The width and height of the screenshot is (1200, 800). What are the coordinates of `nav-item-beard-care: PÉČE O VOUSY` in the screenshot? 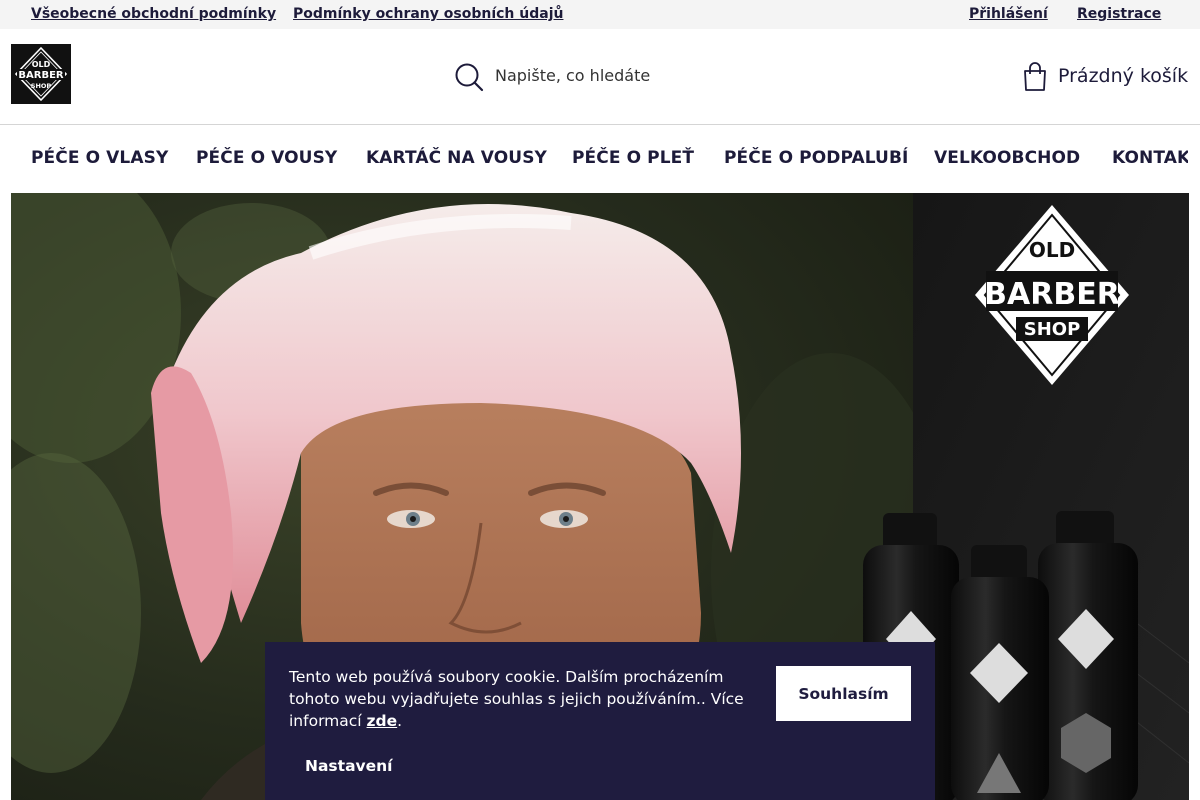 It's located at (266, 158).